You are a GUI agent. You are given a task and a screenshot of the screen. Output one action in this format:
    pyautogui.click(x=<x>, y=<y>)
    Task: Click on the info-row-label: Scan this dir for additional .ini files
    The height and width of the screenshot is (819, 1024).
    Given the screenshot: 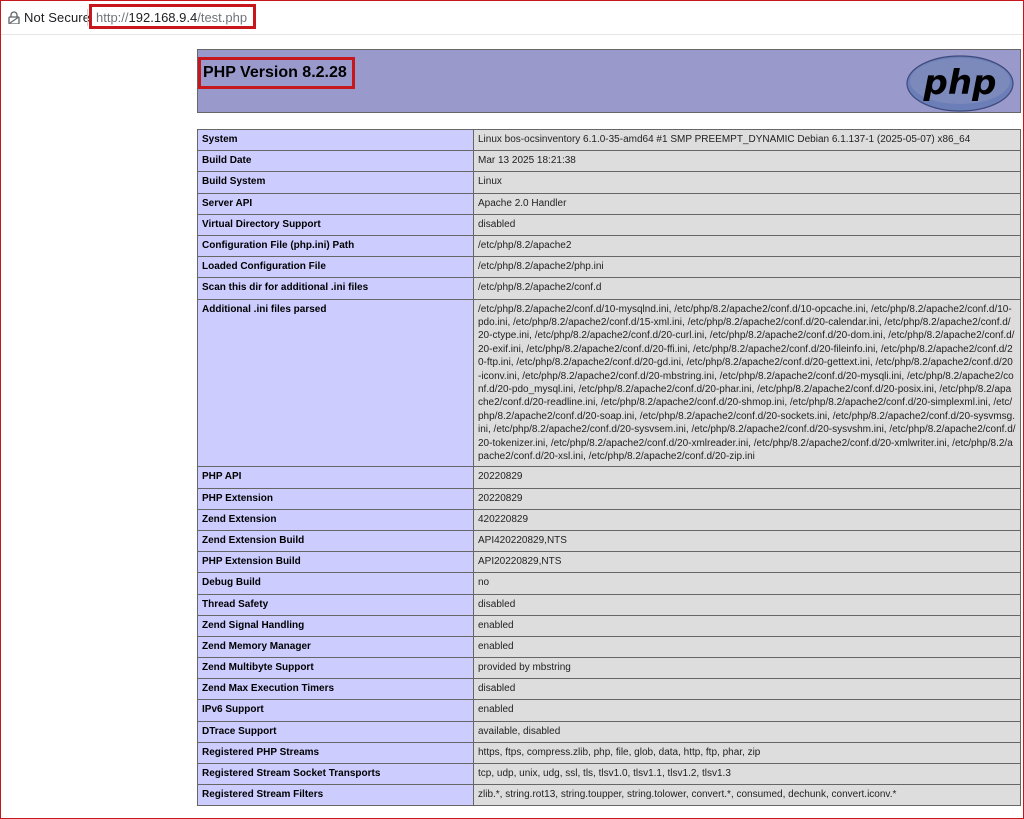 What is the action you would take?
    pyautogui.click(x=335, y=288)
    